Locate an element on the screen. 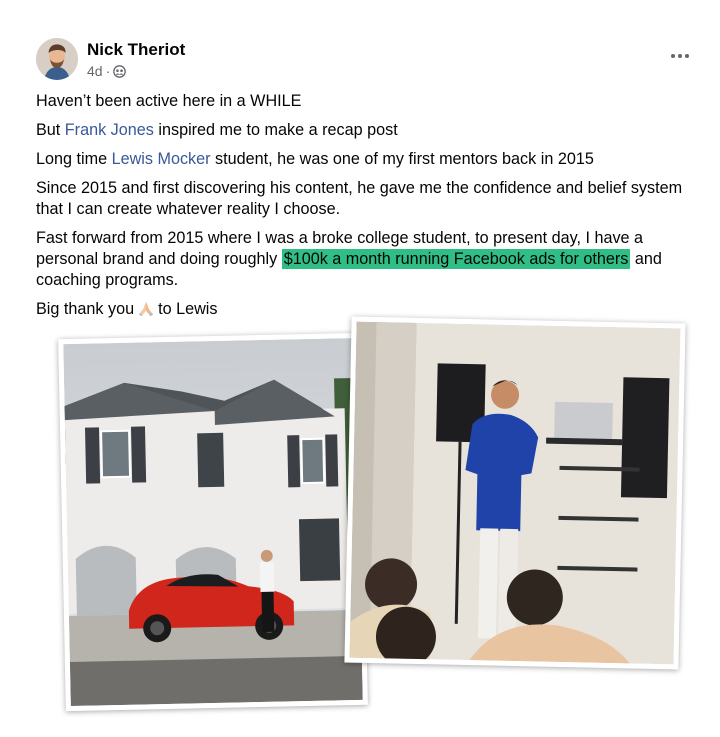 Image resolution: width=720 pixels, height=737 pixels. more-options-icon is located at coordinates (680, 56).